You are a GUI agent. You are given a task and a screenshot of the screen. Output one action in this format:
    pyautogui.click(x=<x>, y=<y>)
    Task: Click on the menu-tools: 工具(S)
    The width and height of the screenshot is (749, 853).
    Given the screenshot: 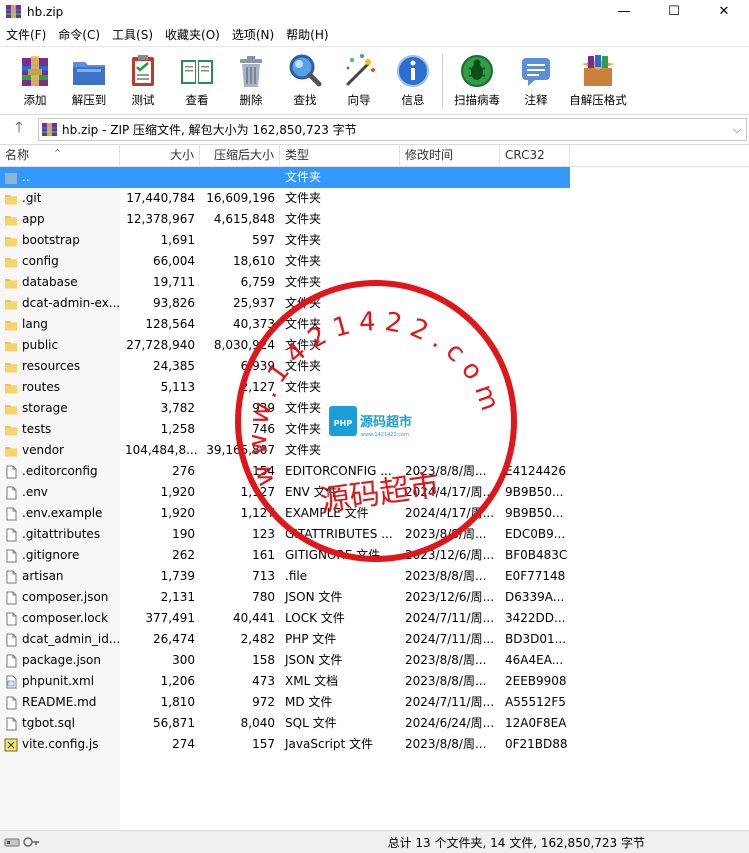 What is the action you would take?
    pyautogui.click(x=132, y=34)
    